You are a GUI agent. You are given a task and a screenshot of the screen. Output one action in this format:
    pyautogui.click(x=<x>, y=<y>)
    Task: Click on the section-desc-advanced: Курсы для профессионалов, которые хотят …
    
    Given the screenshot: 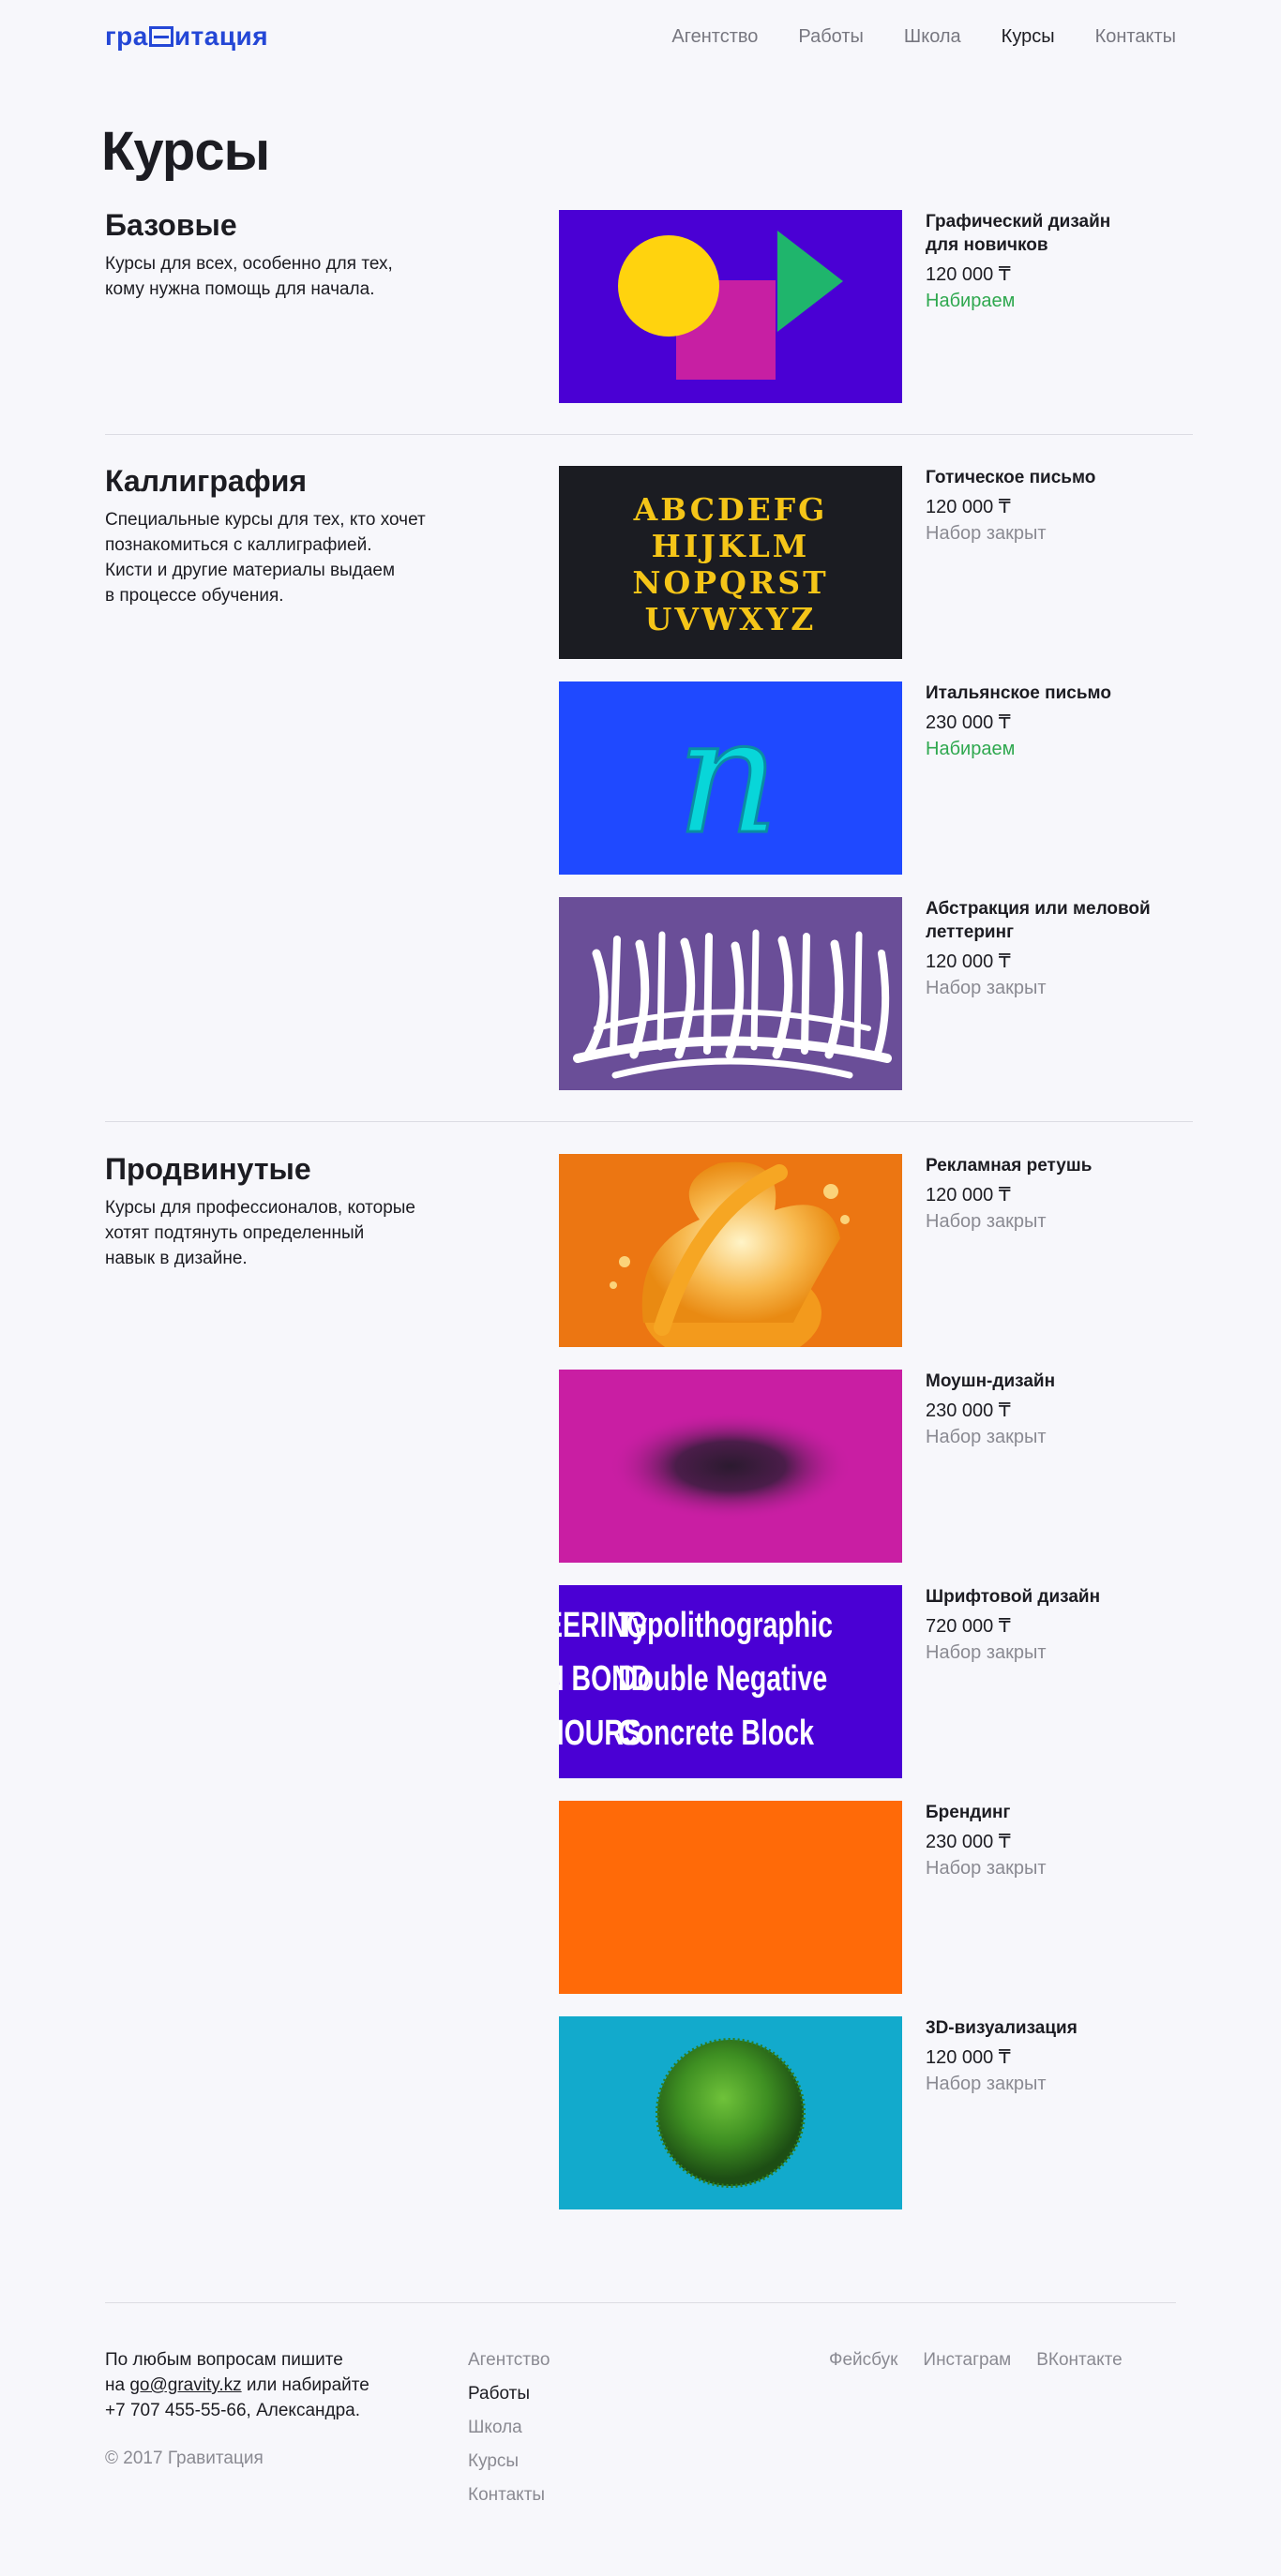 What is the action you would take?
    pyautogui.click(x=260, y=1233)
    